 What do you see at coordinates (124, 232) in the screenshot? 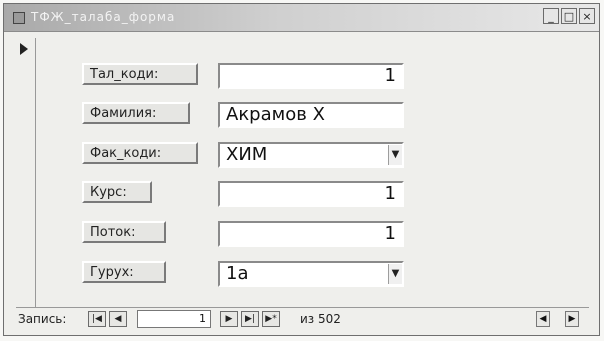
I see `potok-label: Поток:` at bounding box center [124, 232].